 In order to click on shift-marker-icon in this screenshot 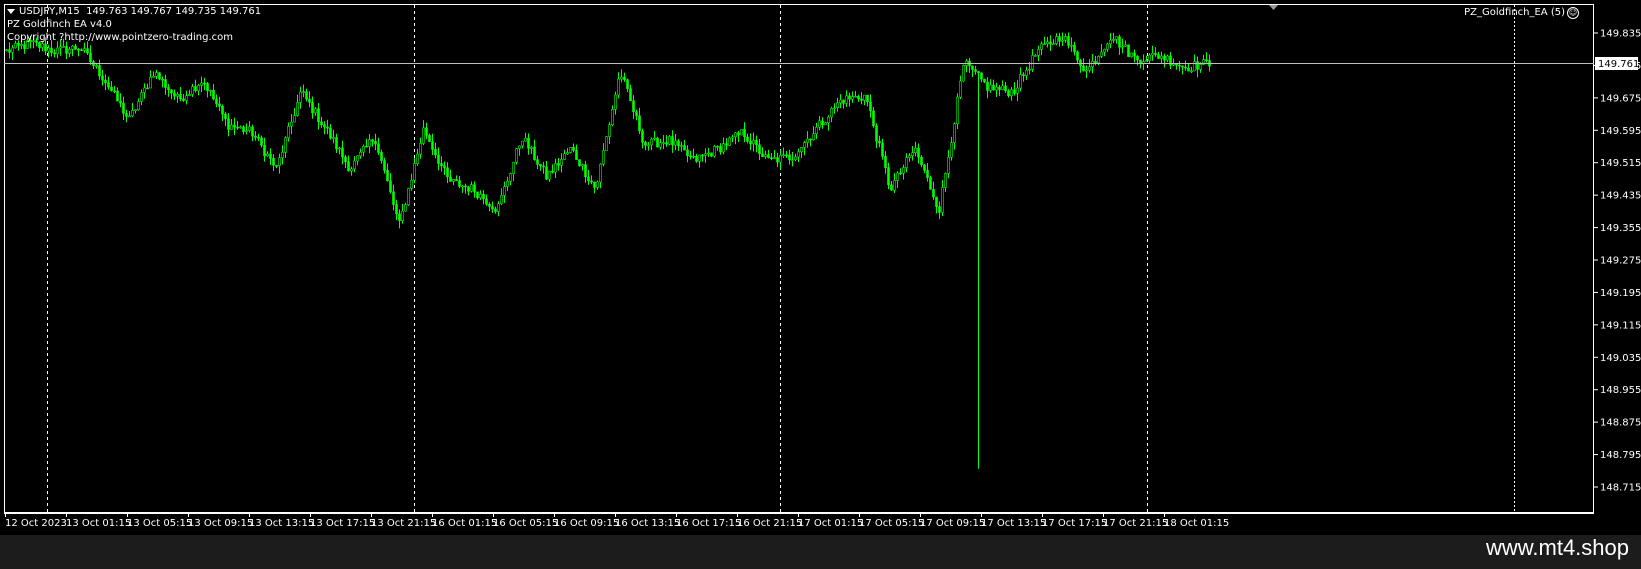, I will do `click(1273, 7)`.